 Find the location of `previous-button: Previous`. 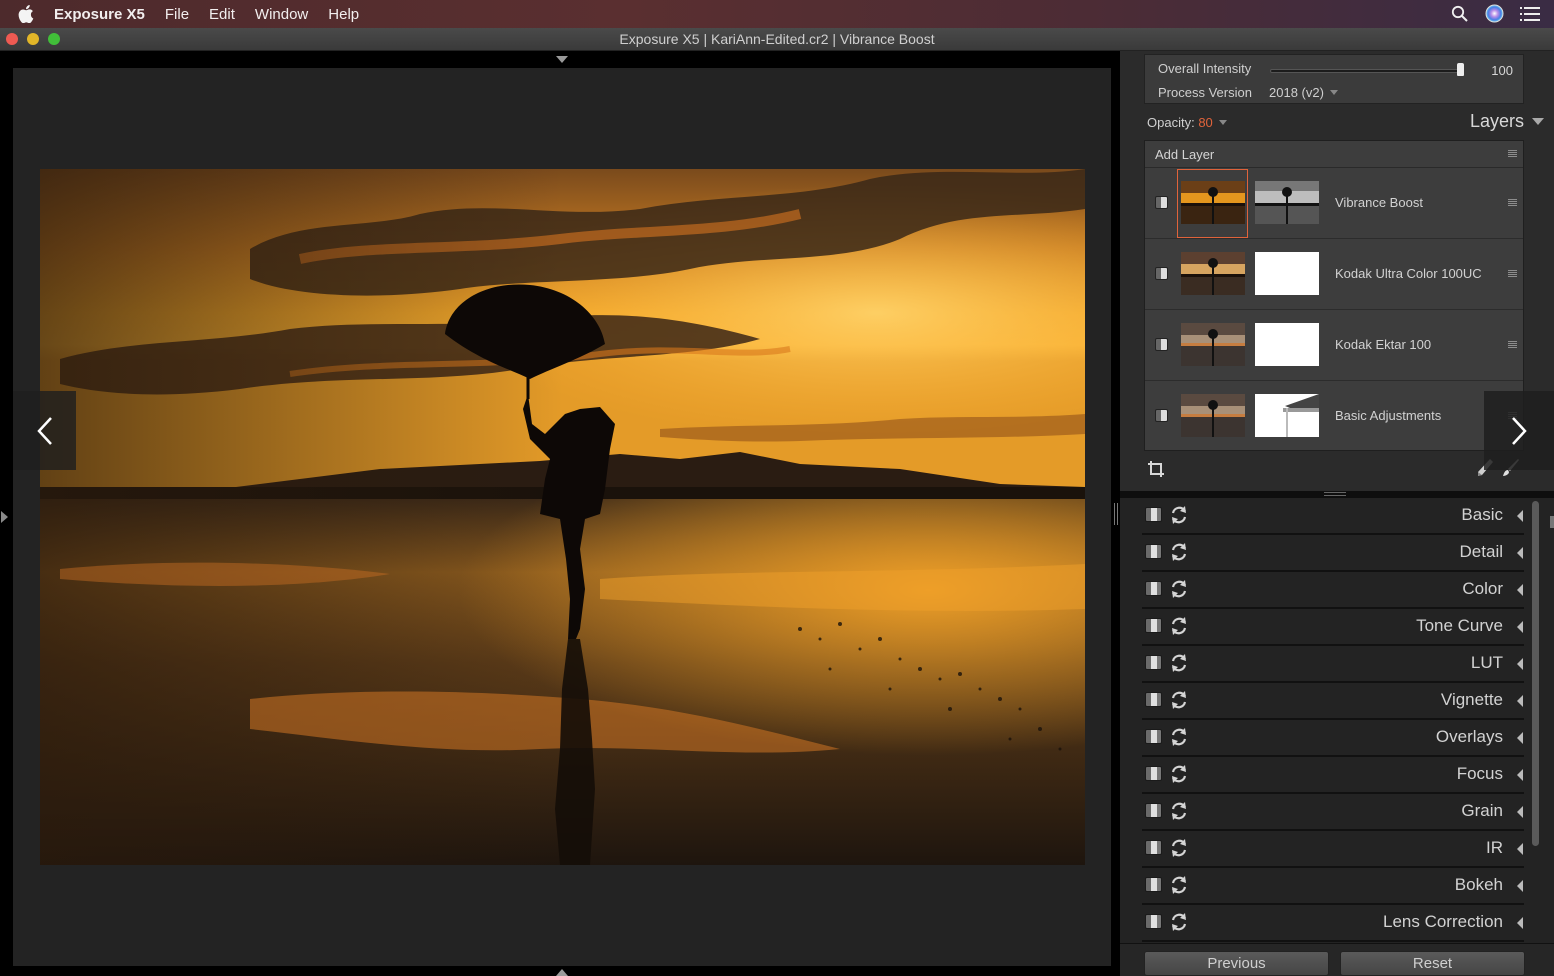

previous-button: Previous is located at coordinates (1236, 963).